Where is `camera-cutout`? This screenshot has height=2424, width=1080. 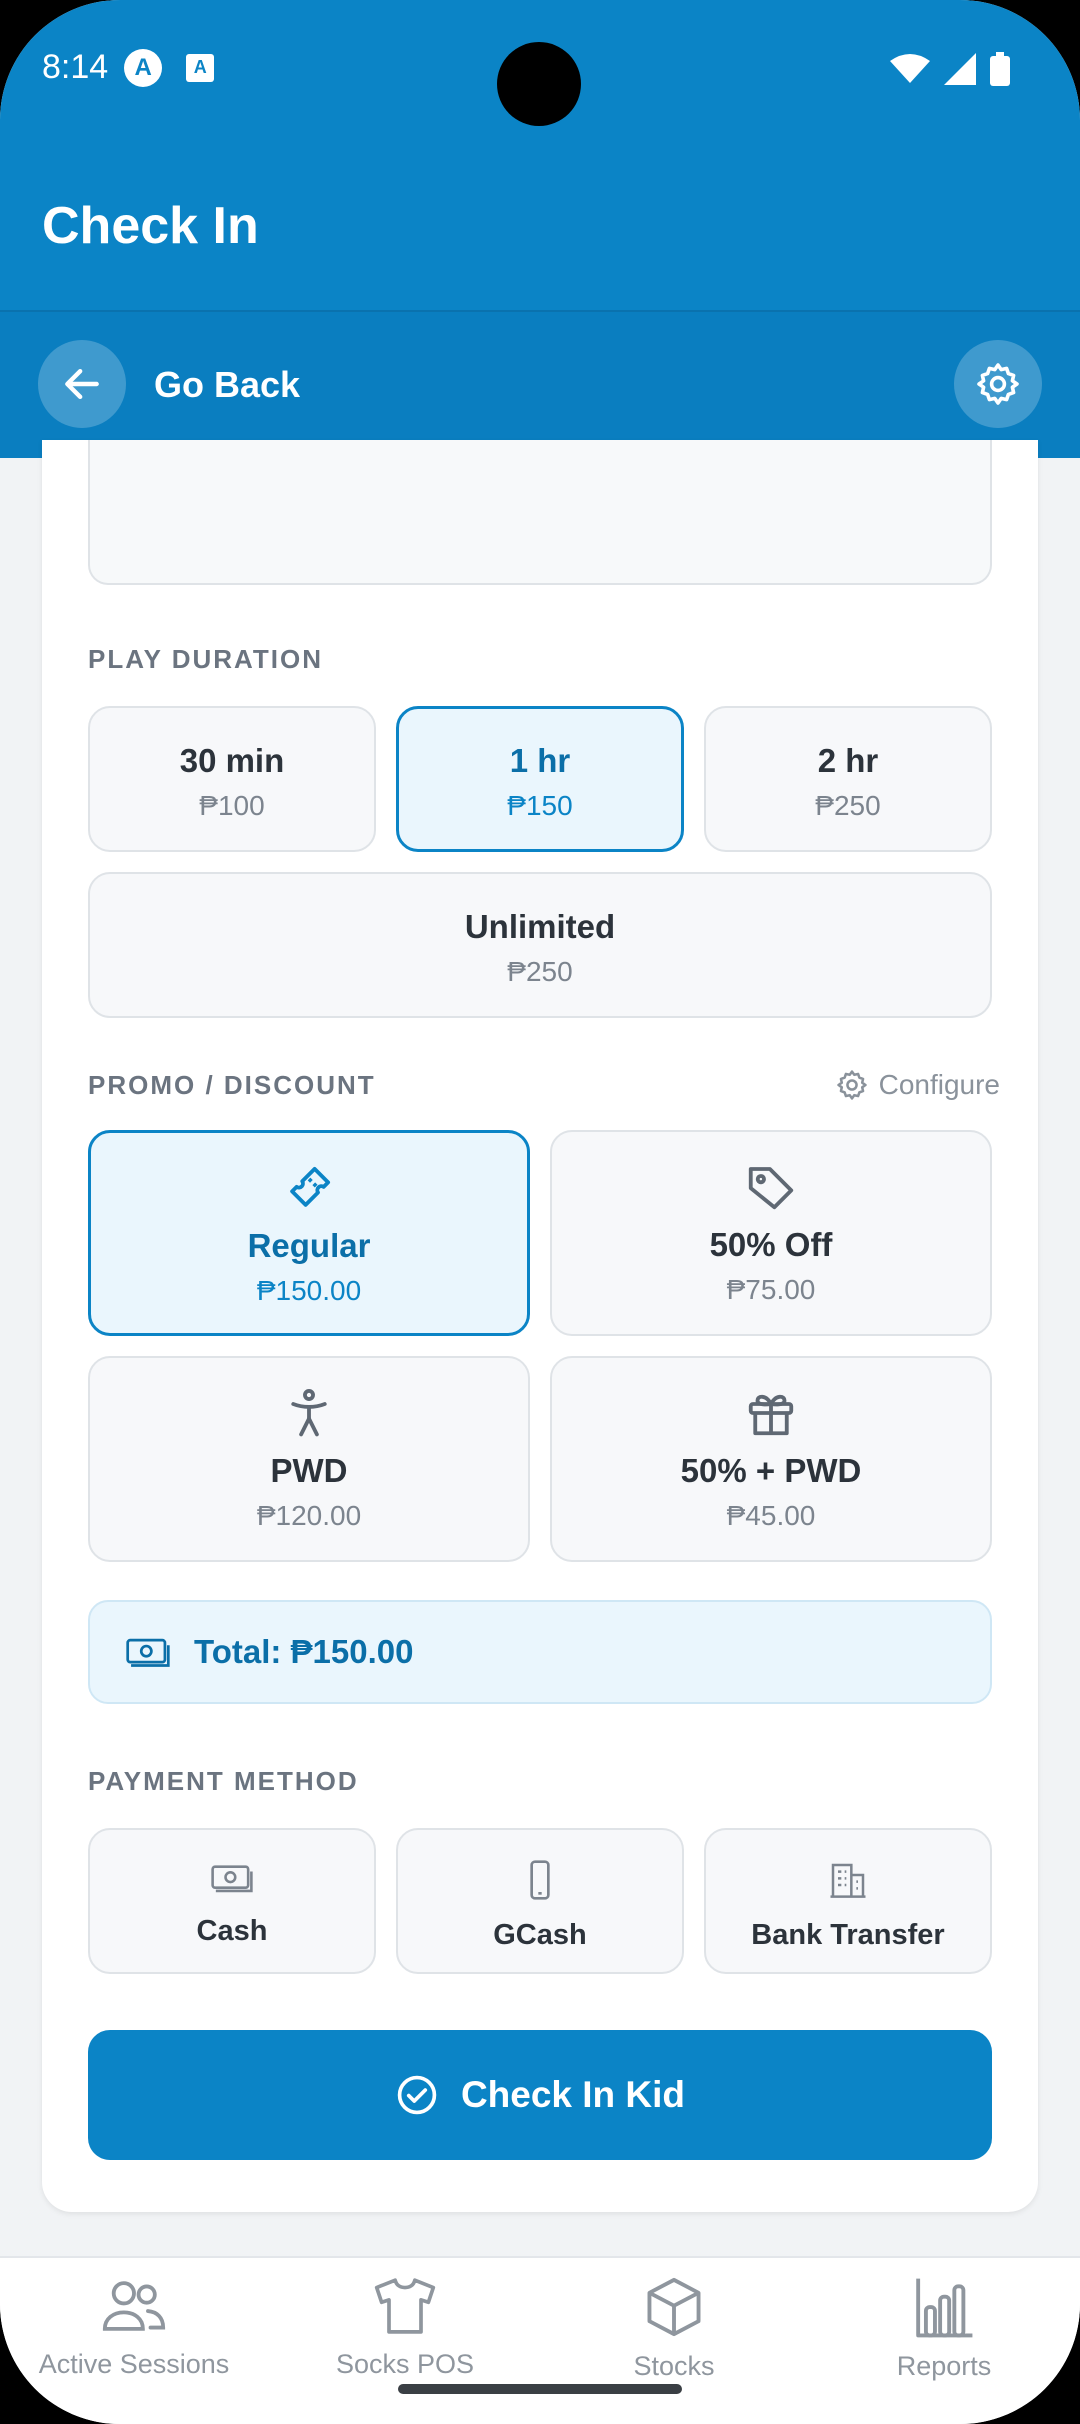 camera-cutout is located at coordinates (539, 84).